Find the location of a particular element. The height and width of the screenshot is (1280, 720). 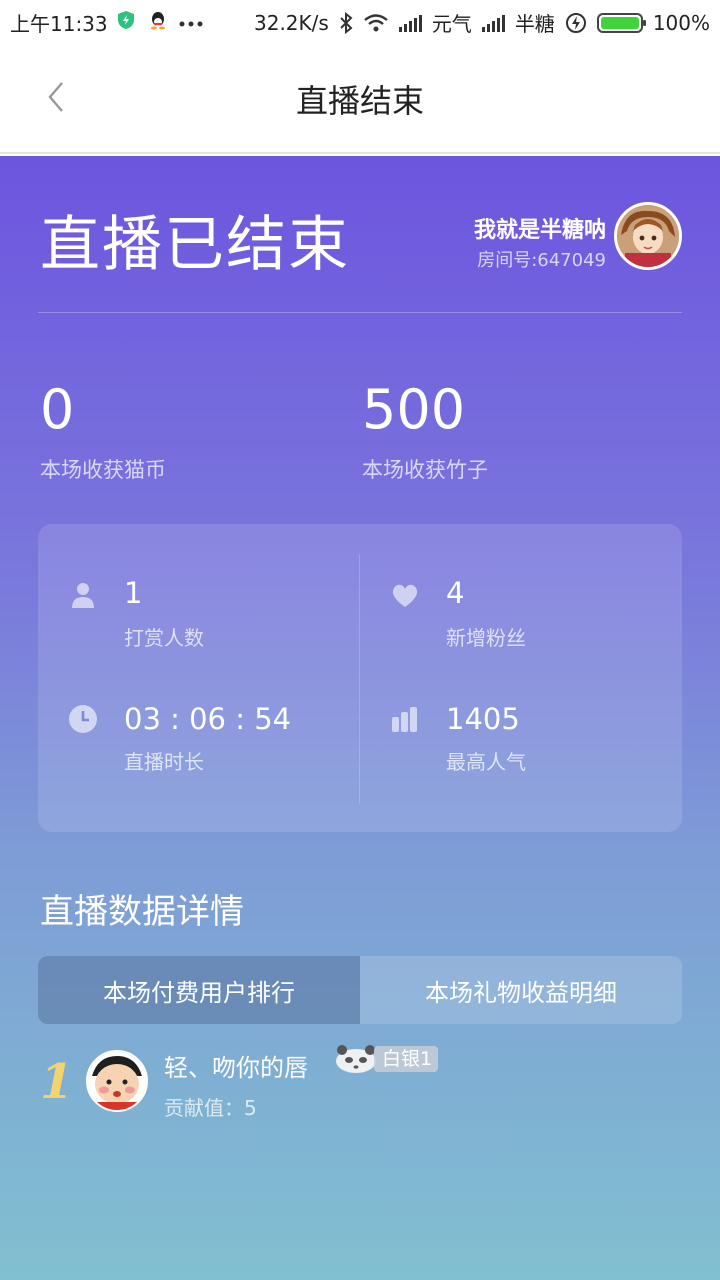

status-time: 上午11:33 is located at coordinates (59, 24).